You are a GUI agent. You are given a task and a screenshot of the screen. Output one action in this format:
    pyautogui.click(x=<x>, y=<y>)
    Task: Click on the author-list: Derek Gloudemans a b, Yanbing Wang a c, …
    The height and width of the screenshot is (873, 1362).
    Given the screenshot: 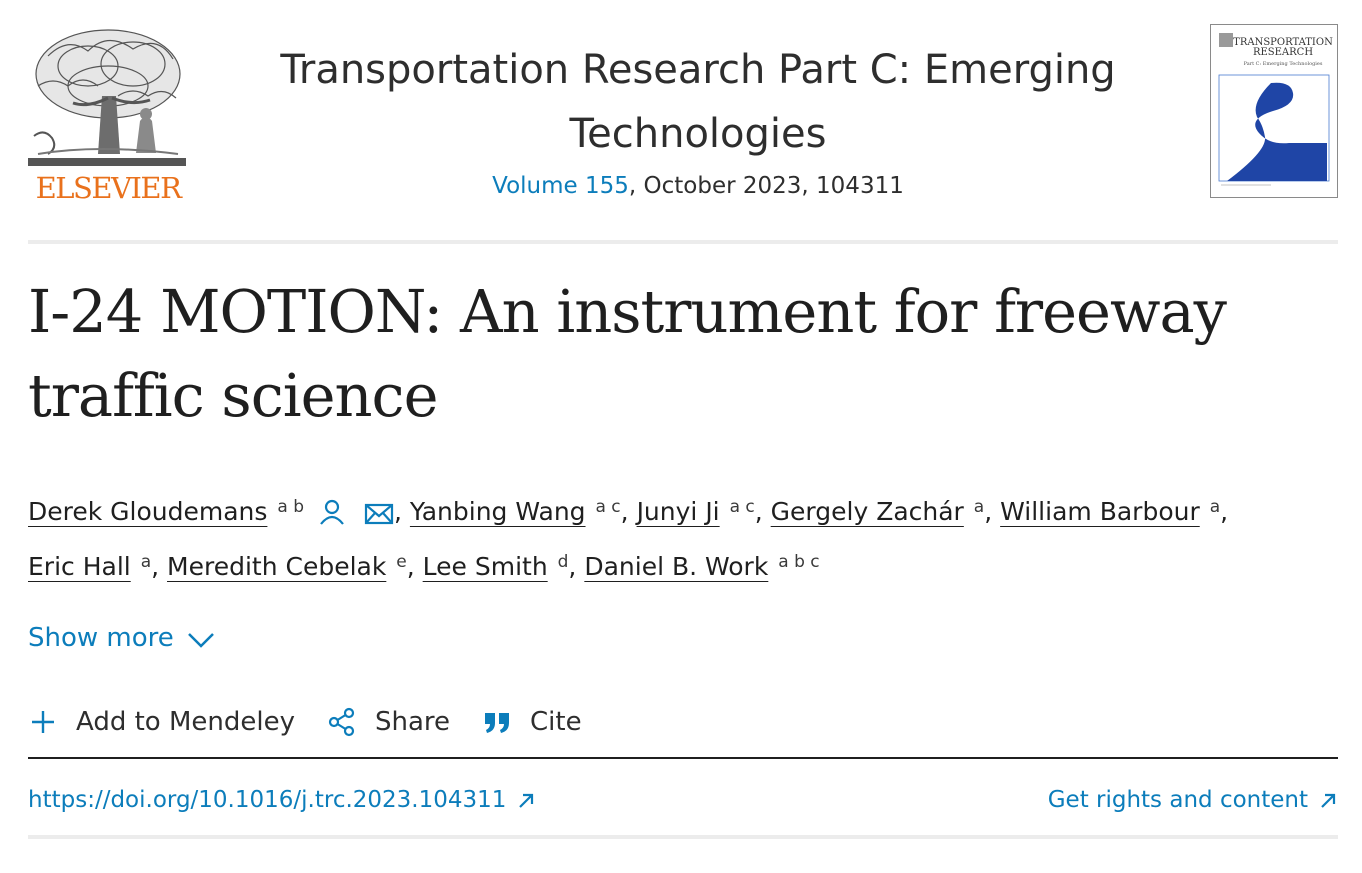 What is the action you would take?
    pyautogui.click(x=628, y=539)
    